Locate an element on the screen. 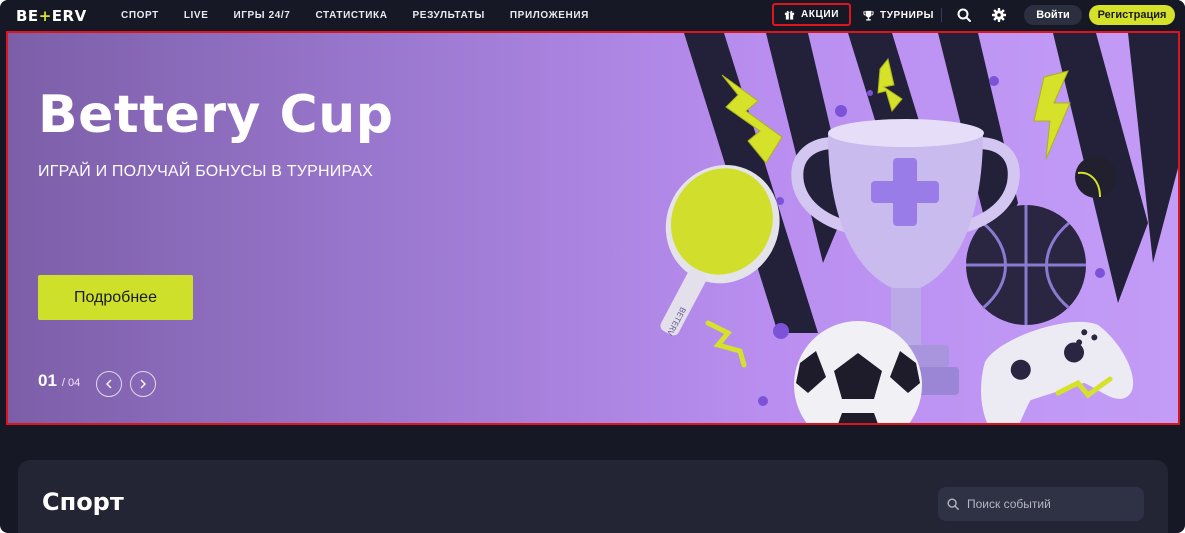  tournaments-label: ТУРНИРЫ is located at coordinates (907, 15).